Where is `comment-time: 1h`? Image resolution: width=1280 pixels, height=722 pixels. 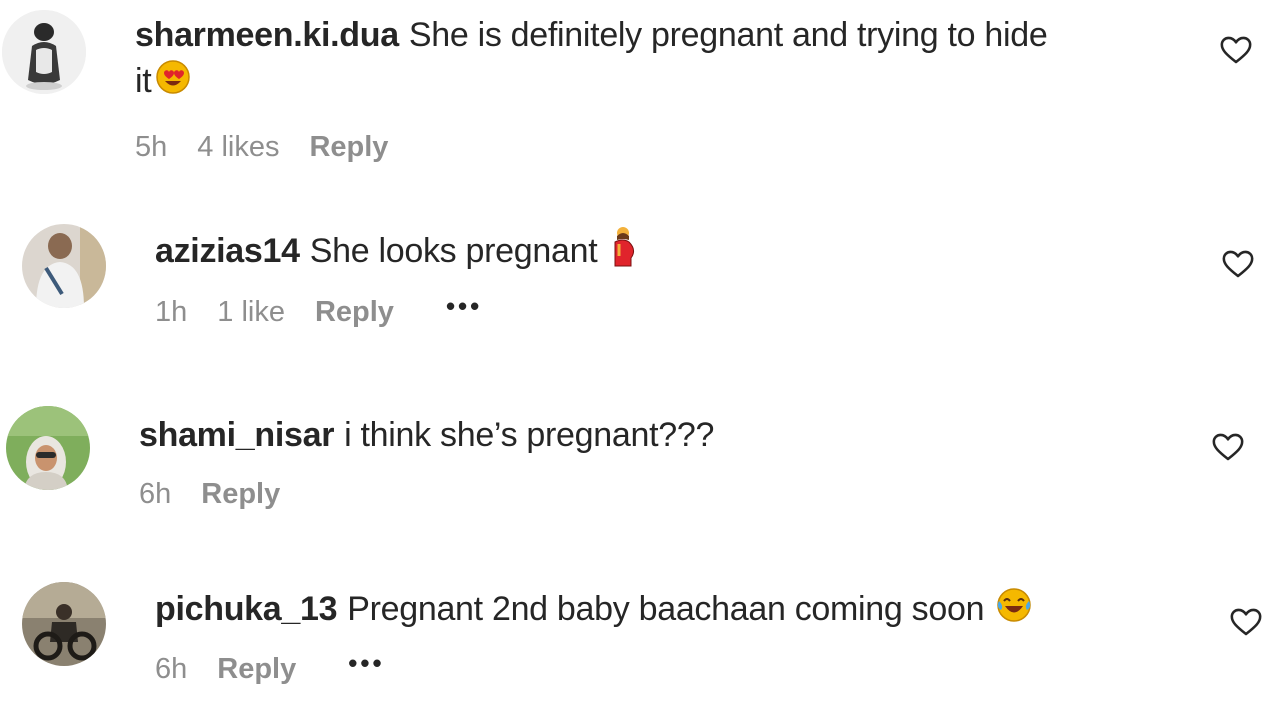 comment-time: 1h is located at coordinates (171, 312).